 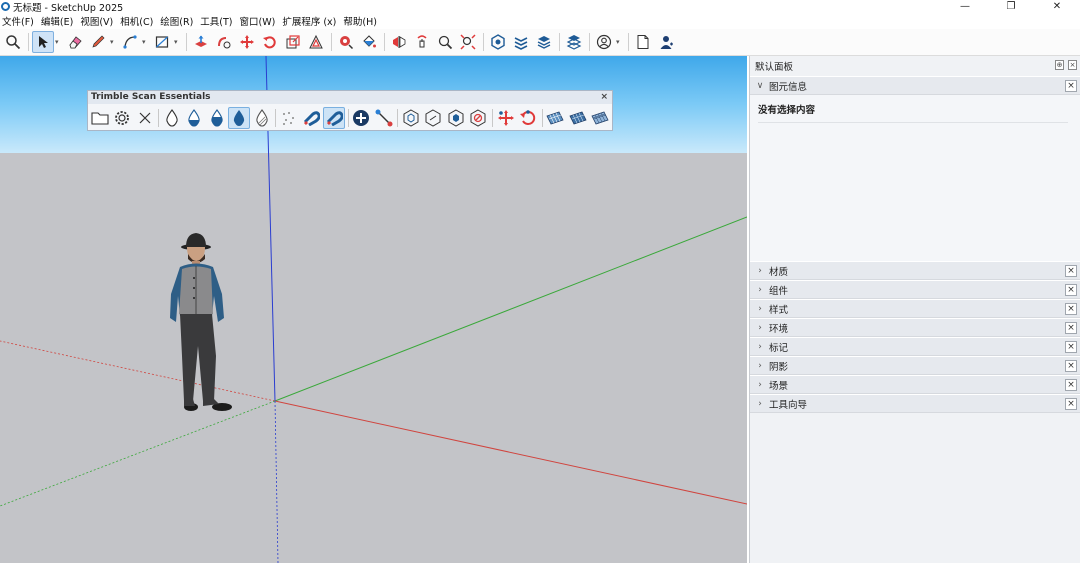 What do you see at coordinates (915, 308) in the screenshot?
I see `tray-styles: › 样式 ×` at bounding box center [915, 308].